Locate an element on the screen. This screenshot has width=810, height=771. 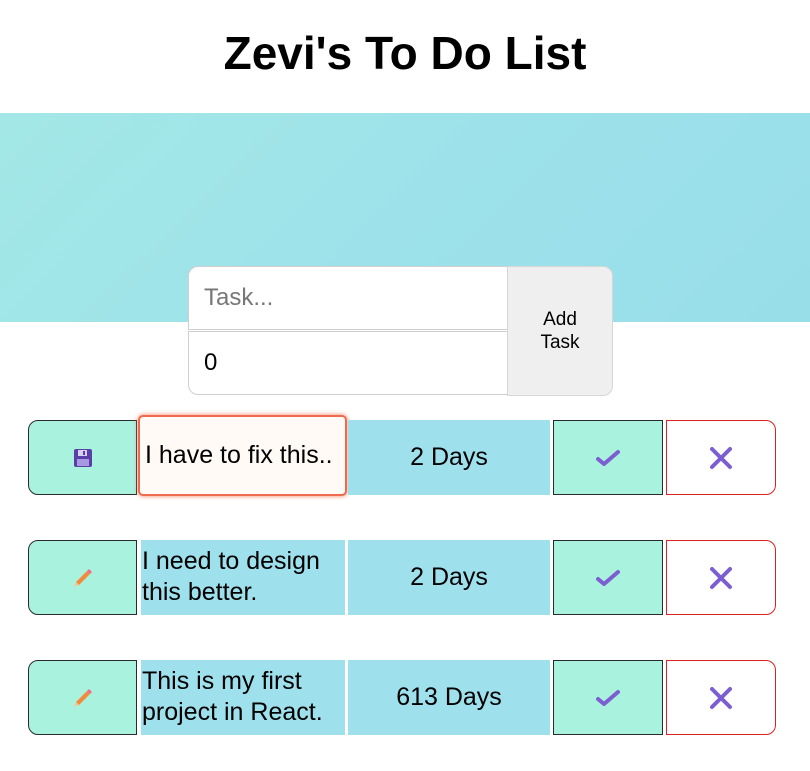
add-task-form: Add Task is located at coordinates (400, 331).